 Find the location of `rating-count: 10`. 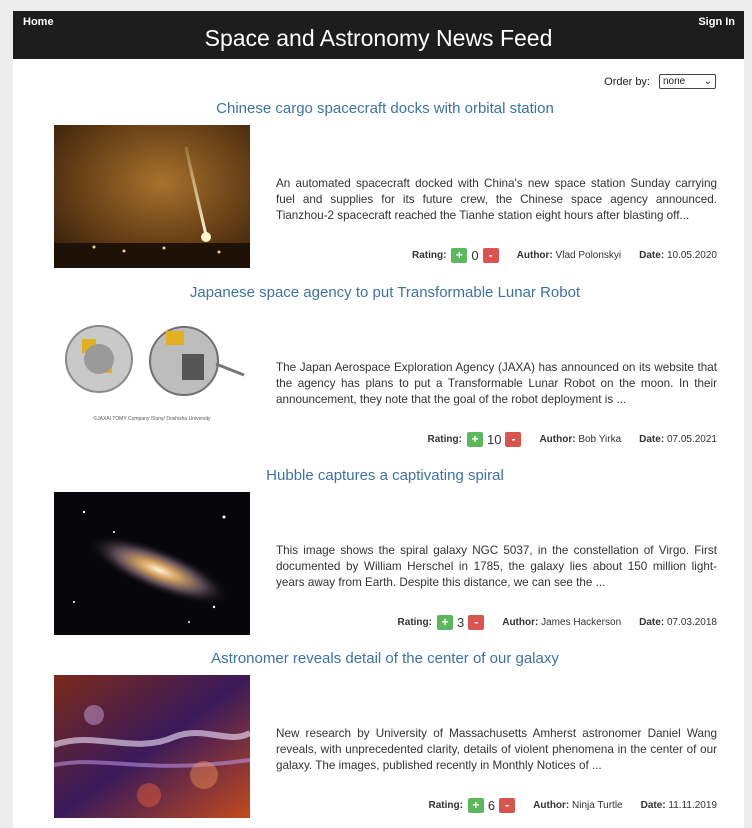

rating-count: 10 is located at coordinates (494, 439).